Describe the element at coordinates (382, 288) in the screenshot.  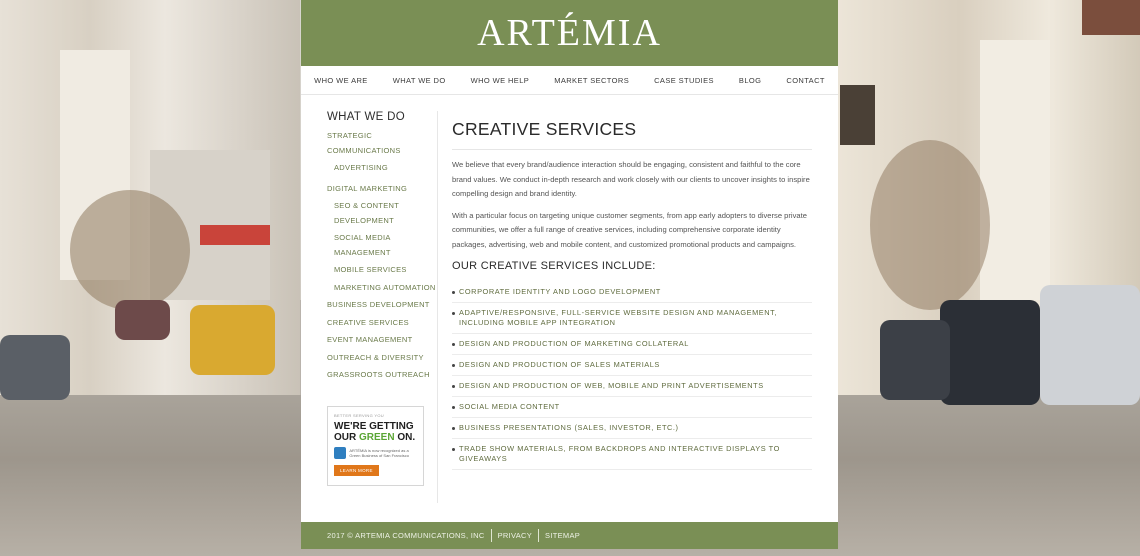
I see `sidebar-item-marketing-automation: MARKETING AUTOMATION` at that location.